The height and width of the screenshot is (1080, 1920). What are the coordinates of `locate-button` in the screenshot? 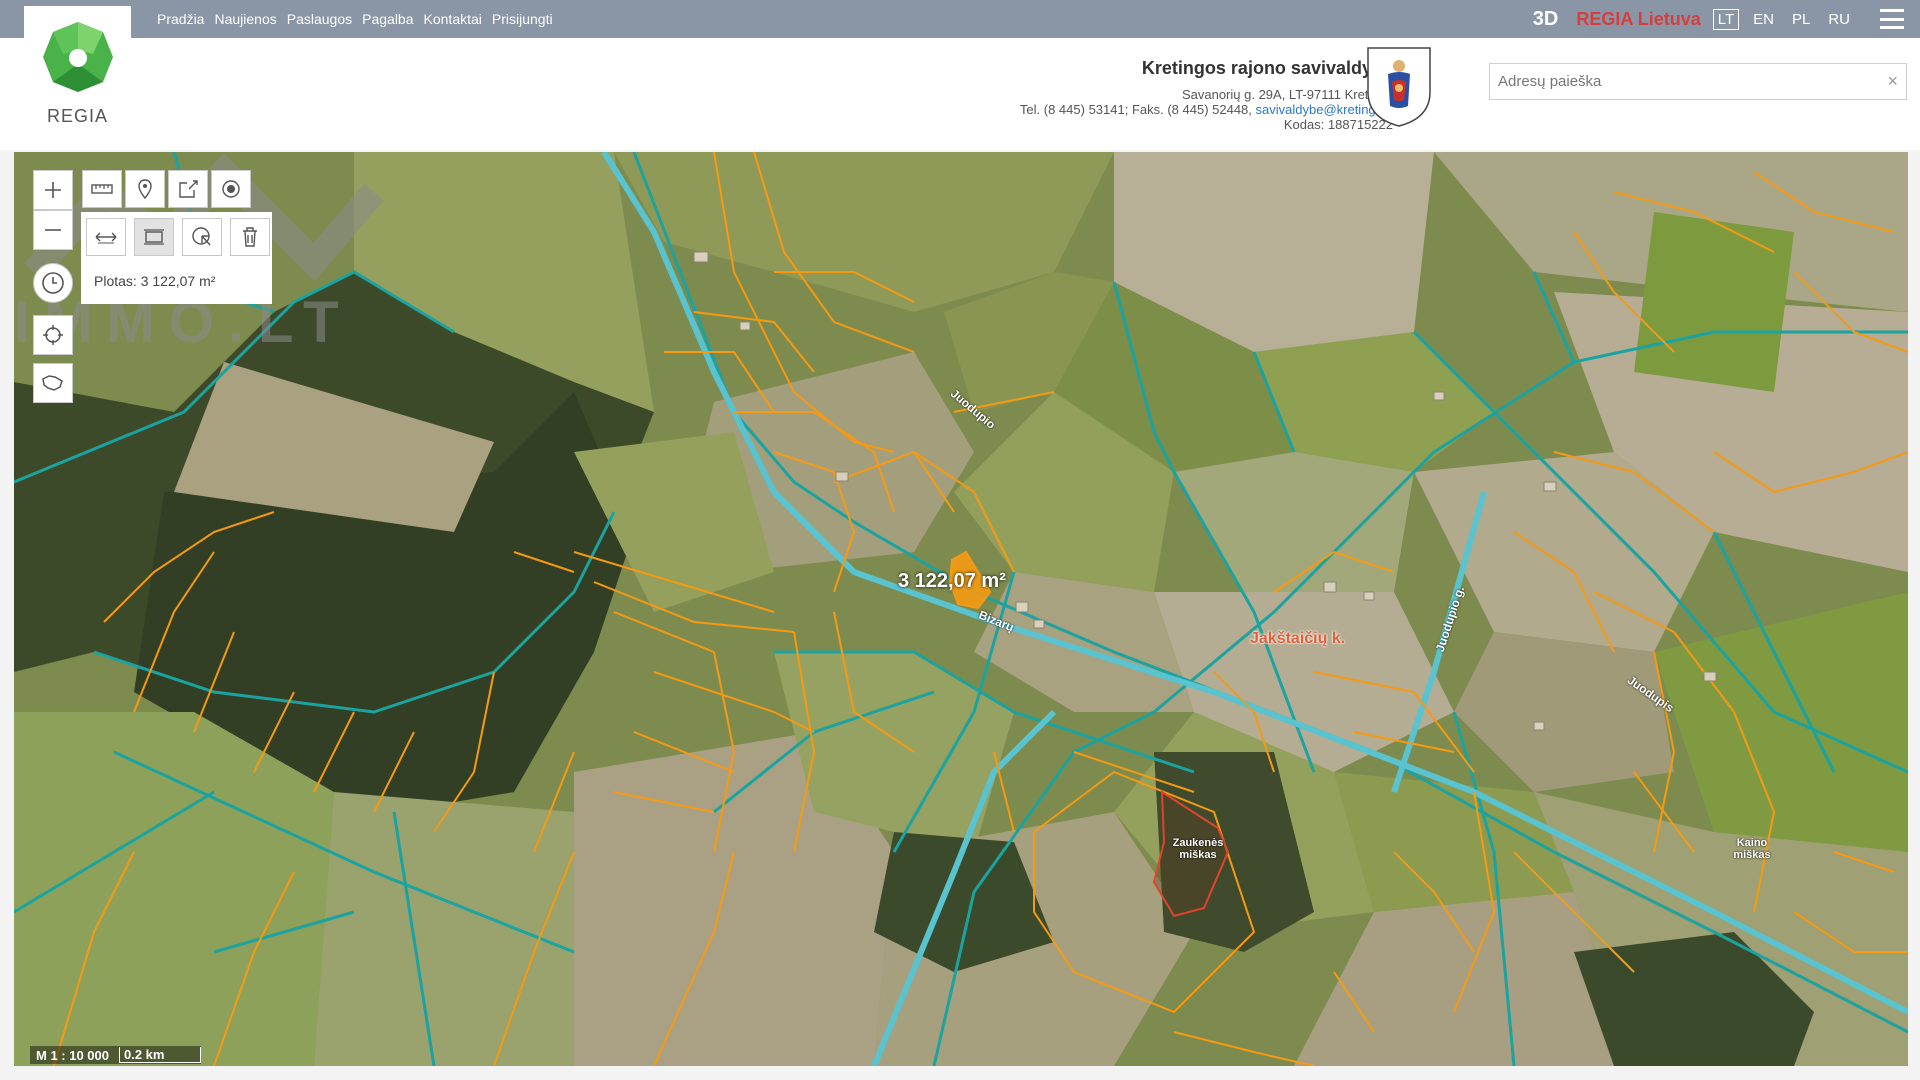 It's located at (53, 335).